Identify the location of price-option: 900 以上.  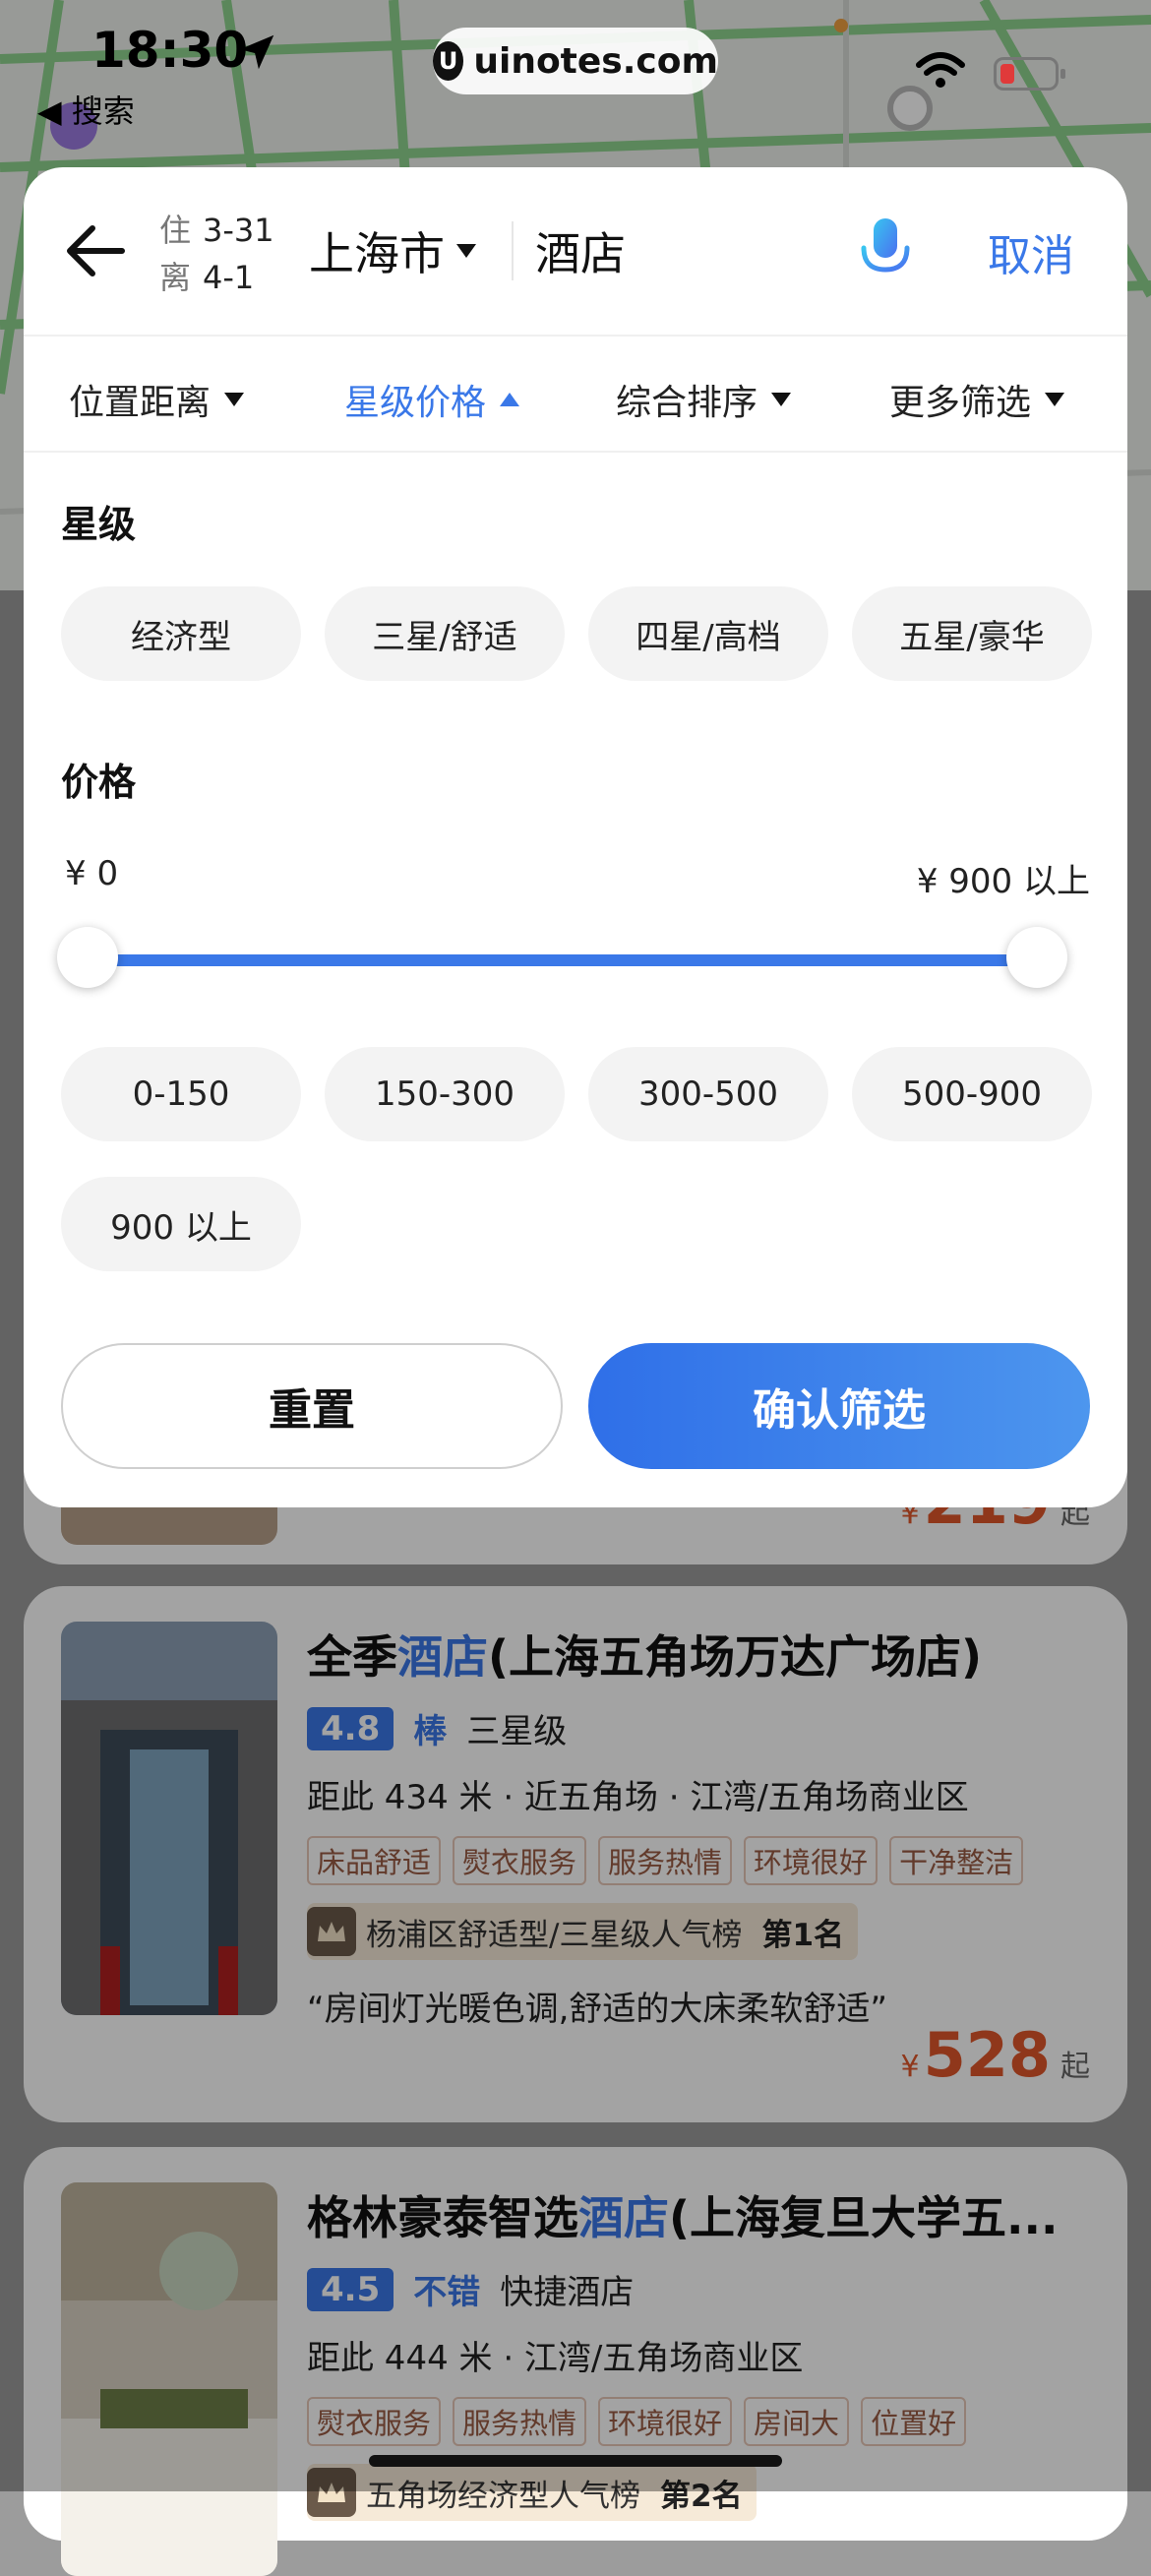
(181, 1224).